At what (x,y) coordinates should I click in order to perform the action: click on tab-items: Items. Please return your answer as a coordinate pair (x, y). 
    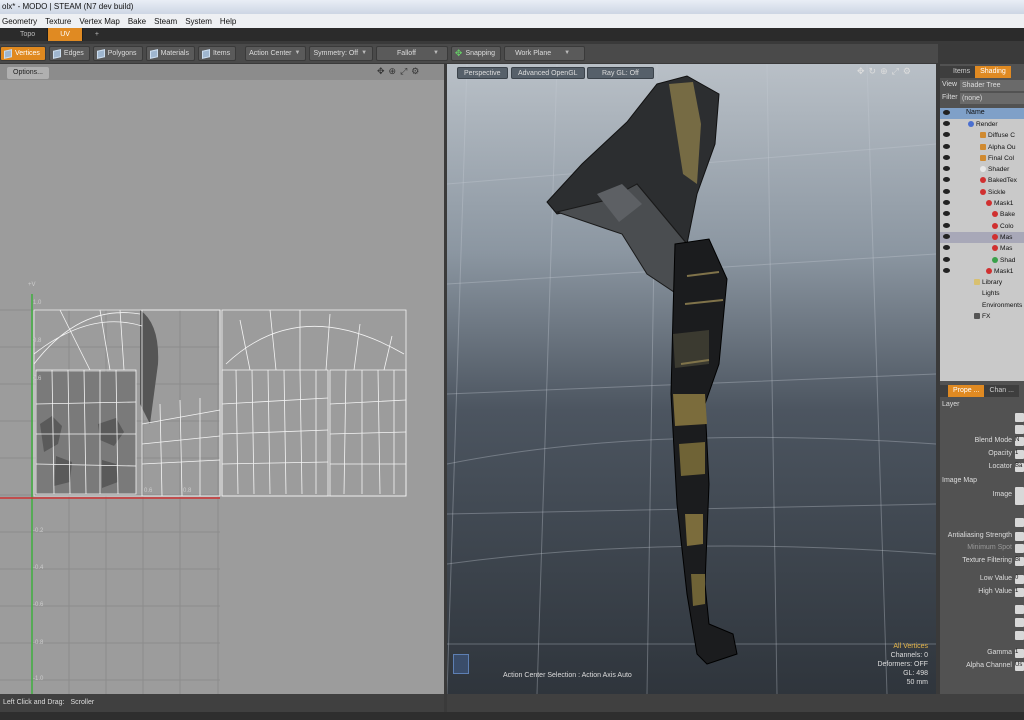
    Looking at the image, I should click on (962, 72).